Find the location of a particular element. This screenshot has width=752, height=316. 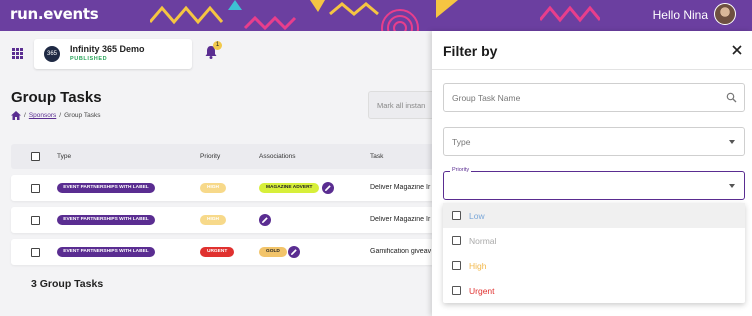

top-bar: run.events Hello Nina is located at coordinates (376, 15).